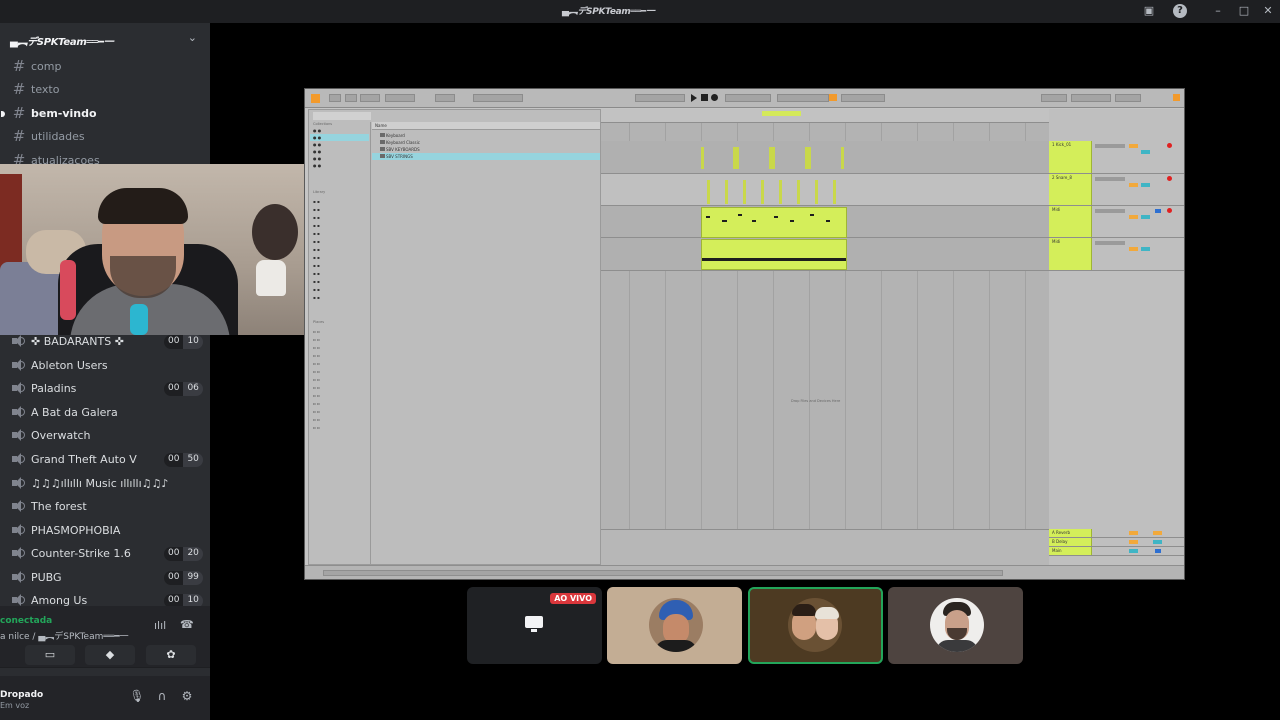 The image size is (1280, 720). I want to click on disconnect-icon: ☎, so click(187, 624).